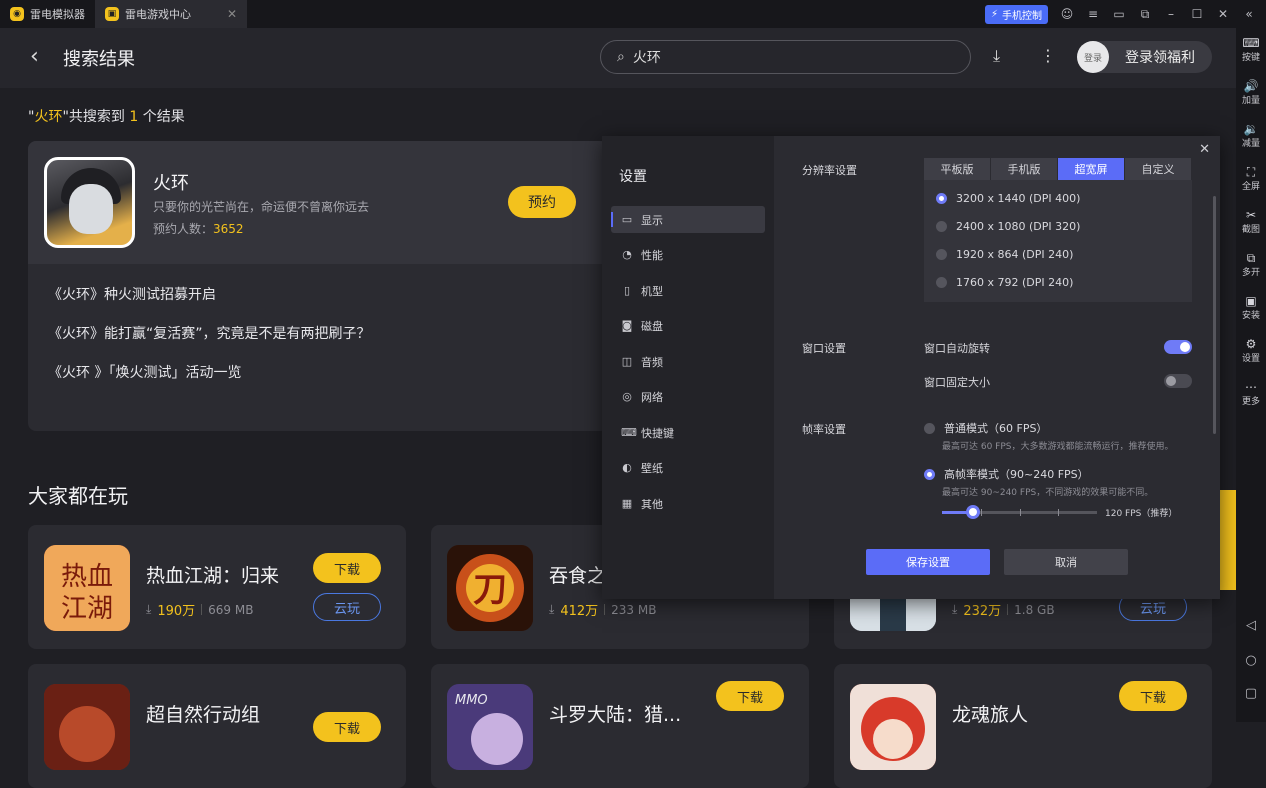 The image size is (1266, 788). Describe the element at coordinates (1197, 14) in the screenshot. I see `maximize-icon: ☐` at that location.